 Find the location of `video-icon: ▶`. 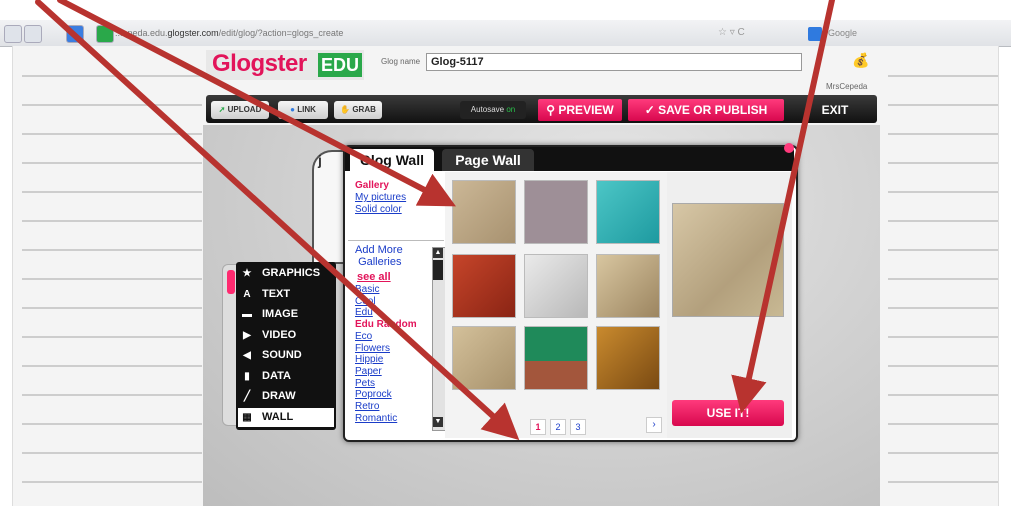

video-icon: ▶ is located at coordinates (247, 335).